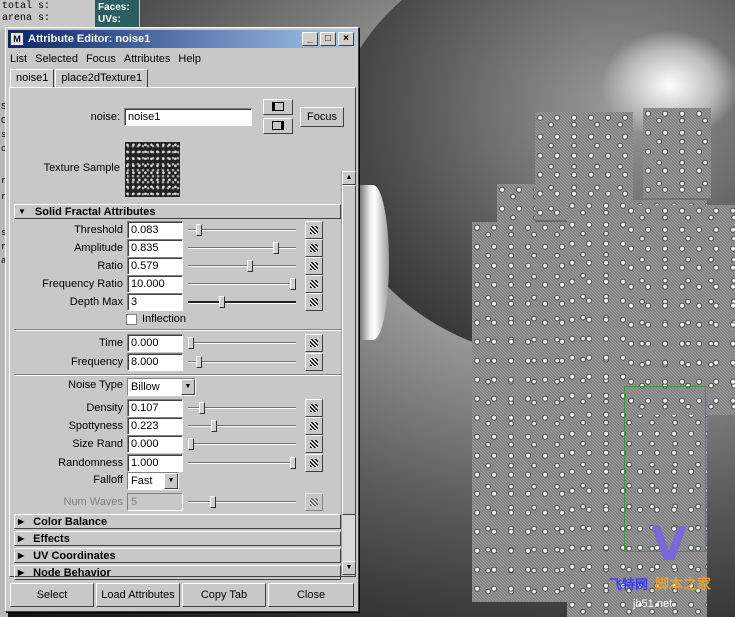 Image resolution: width=735 pixels, height=617 pixels. Describe the element at coordinates (314, 230) in the screenshot. I see `threshold-map-button` at that location.